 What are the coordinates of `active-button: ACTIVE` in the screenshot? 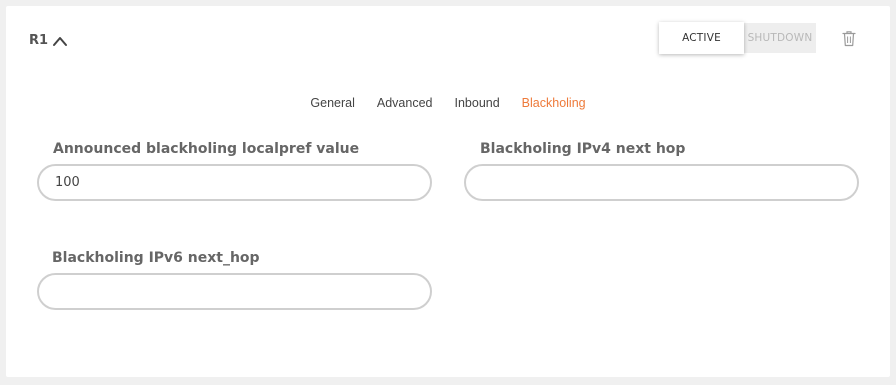 It's located at (701, 38).